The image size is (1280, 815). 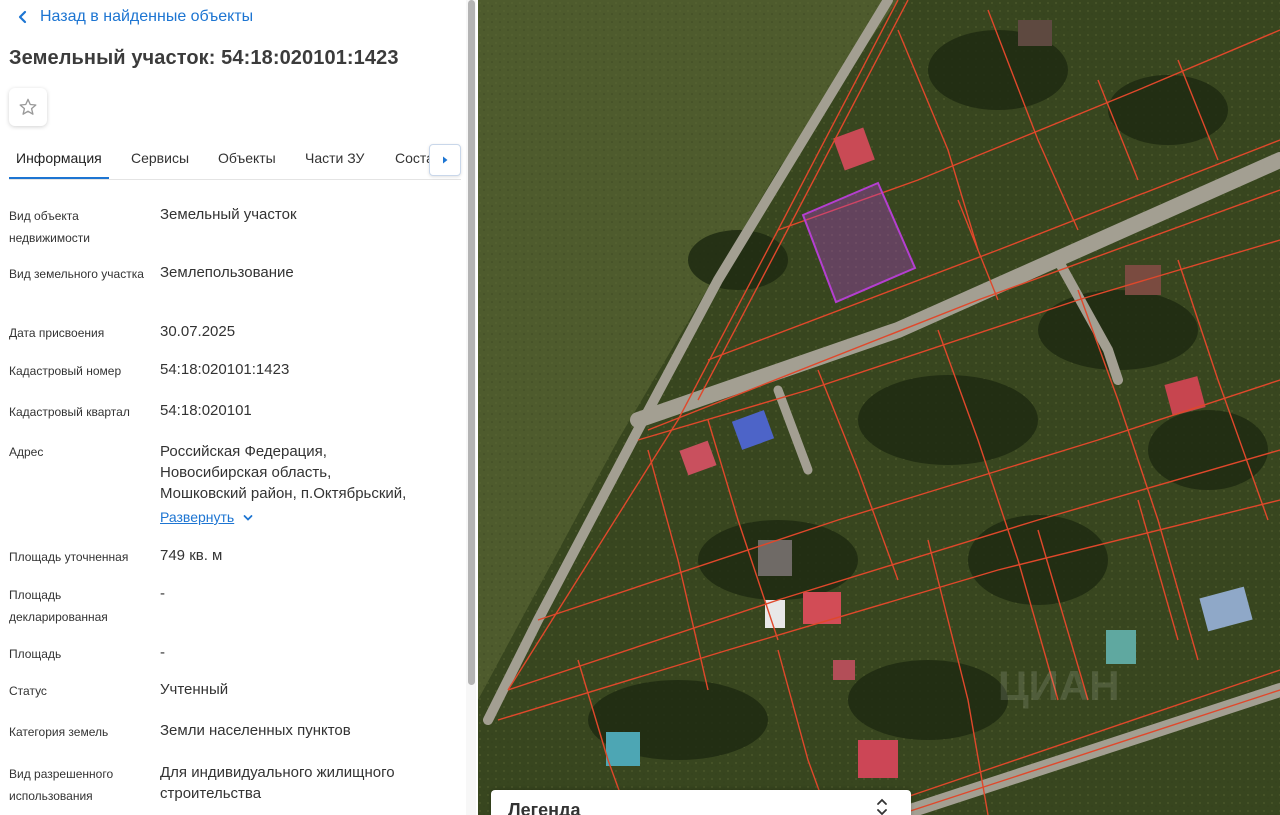 I want to click on label-area-declared: Площадь декларированная, so click(x=58, y=606).